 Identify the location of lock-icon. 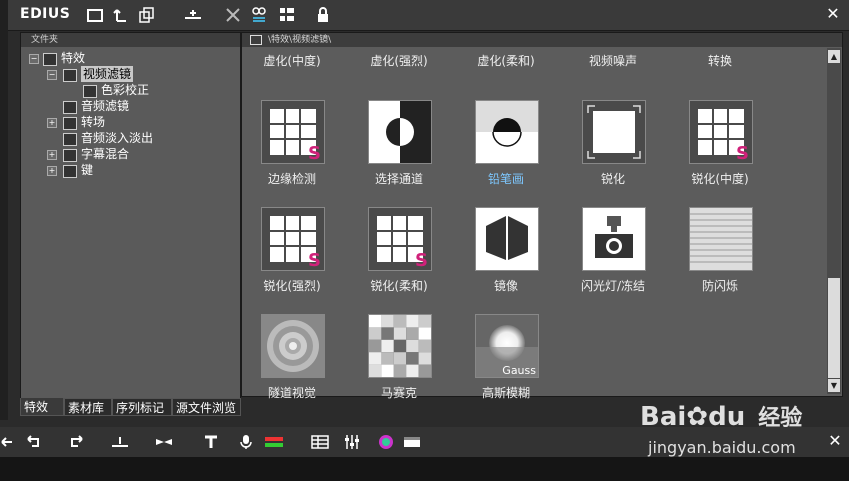
(323, 15).